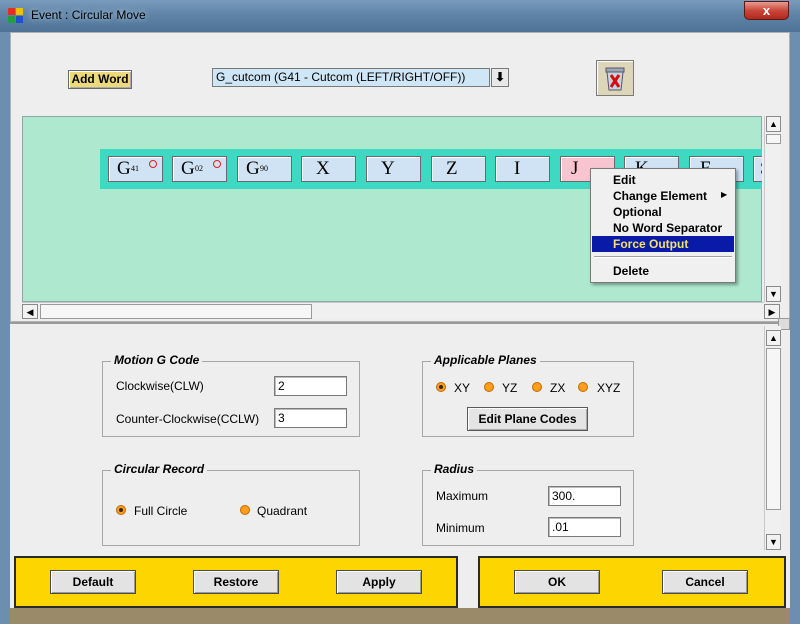  Describe the element at coordinates (663, 271) in the screenshot. I see `menu-item-delete: Delete` at that location.